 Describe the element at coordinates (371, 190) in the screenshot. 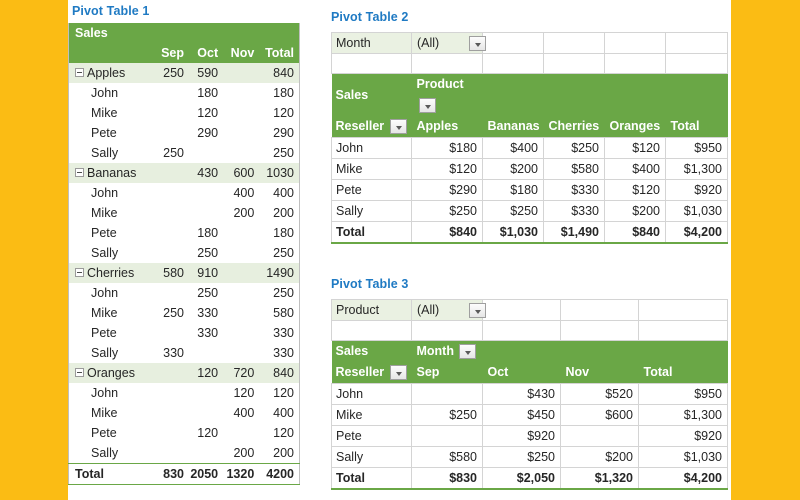

I see `pivot2-row-label: Pete` at that location.